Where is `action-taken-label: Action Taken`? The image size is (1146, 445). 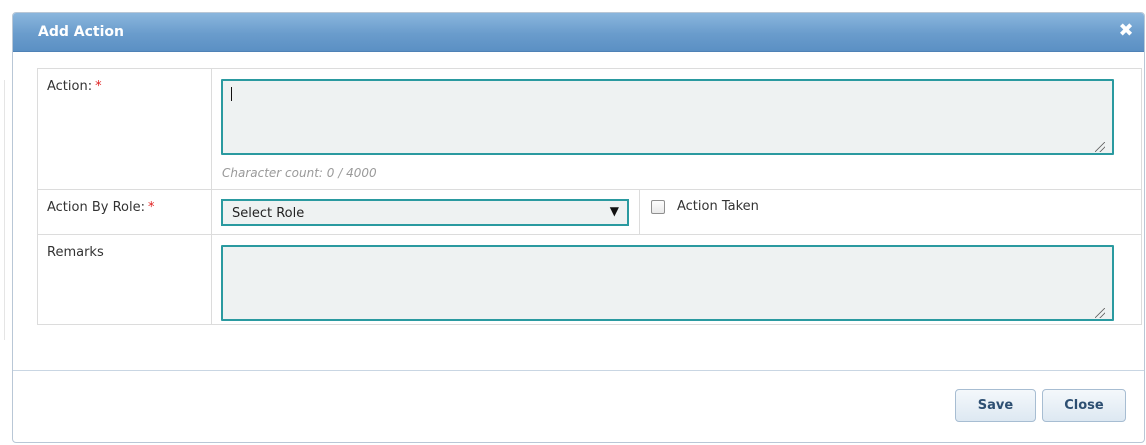 action-taken-label: Action Taken is located at coordinates (718, 206).